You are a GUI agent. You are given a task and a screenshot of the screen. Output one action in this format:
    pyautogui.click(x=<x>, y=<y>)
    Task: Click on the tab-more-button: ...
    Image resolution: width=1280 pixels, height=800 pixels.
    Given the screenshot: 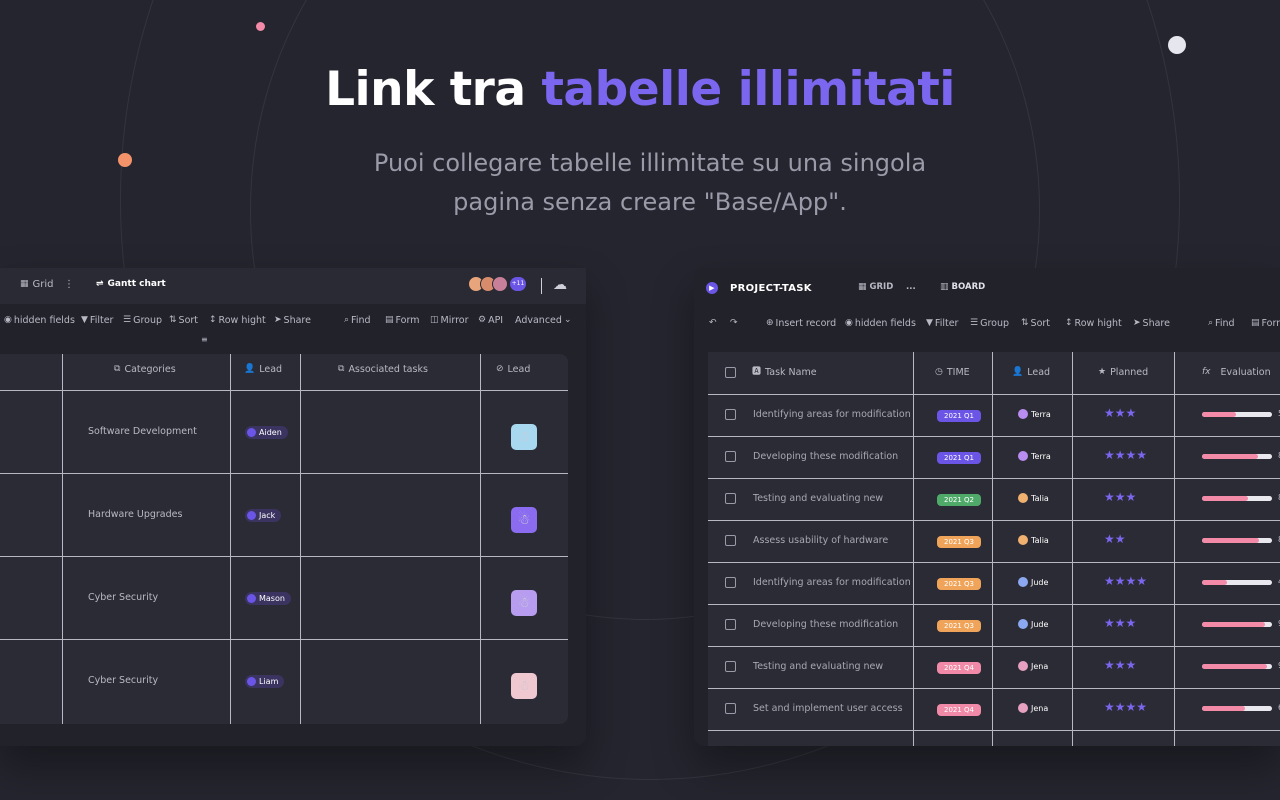 What is the action you would take?
    pyautogui.click(x=911, y=287)
    